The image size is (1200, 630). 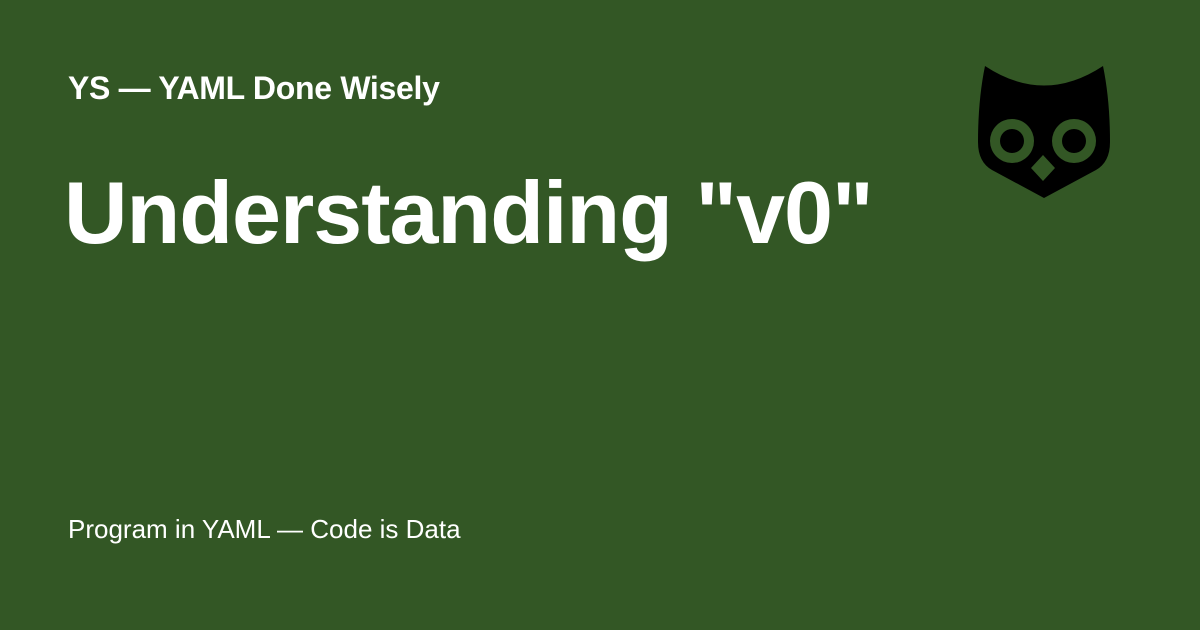 What do you see at coordinates (264, 529) in the screenshot?
I see `tagline: Program in YAML — Code is Data` at bounding box center [264, 529].